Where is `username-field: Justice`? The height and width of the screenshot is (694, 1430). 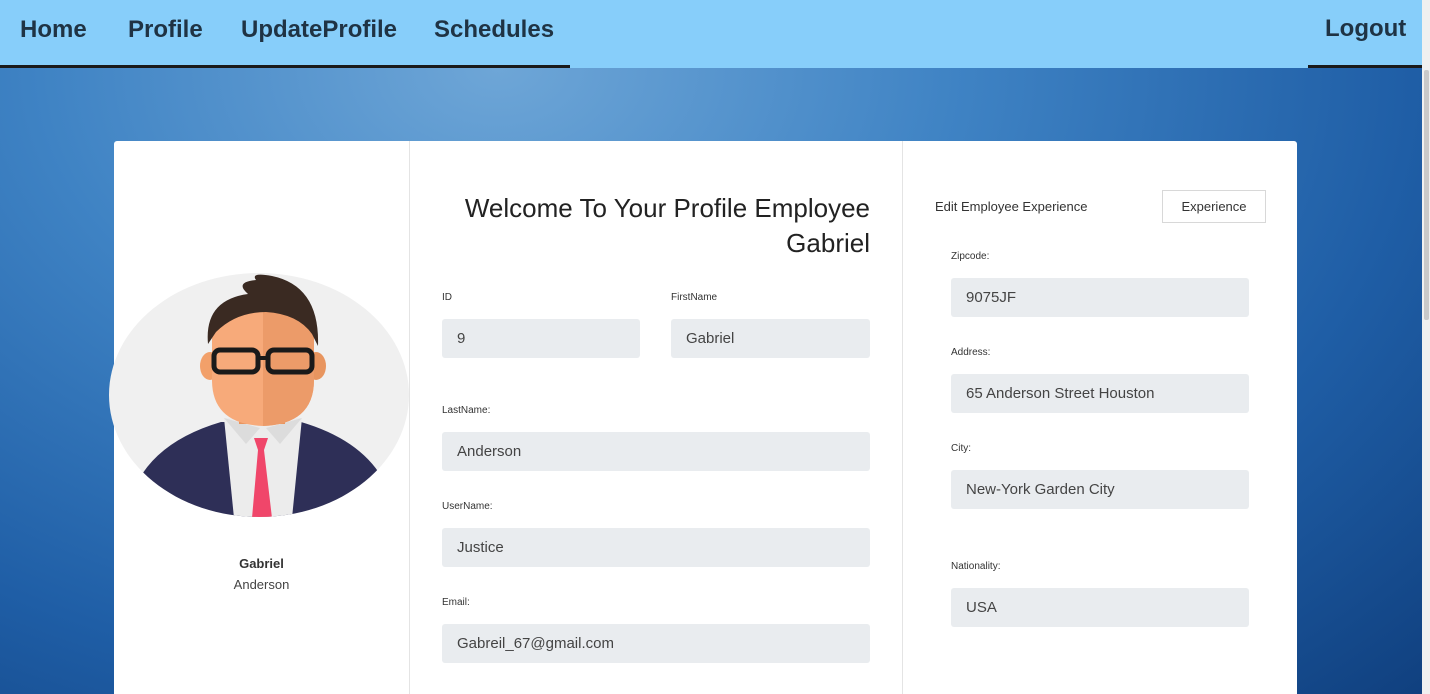 username-field: Justice is located at coordinates (656, 547).